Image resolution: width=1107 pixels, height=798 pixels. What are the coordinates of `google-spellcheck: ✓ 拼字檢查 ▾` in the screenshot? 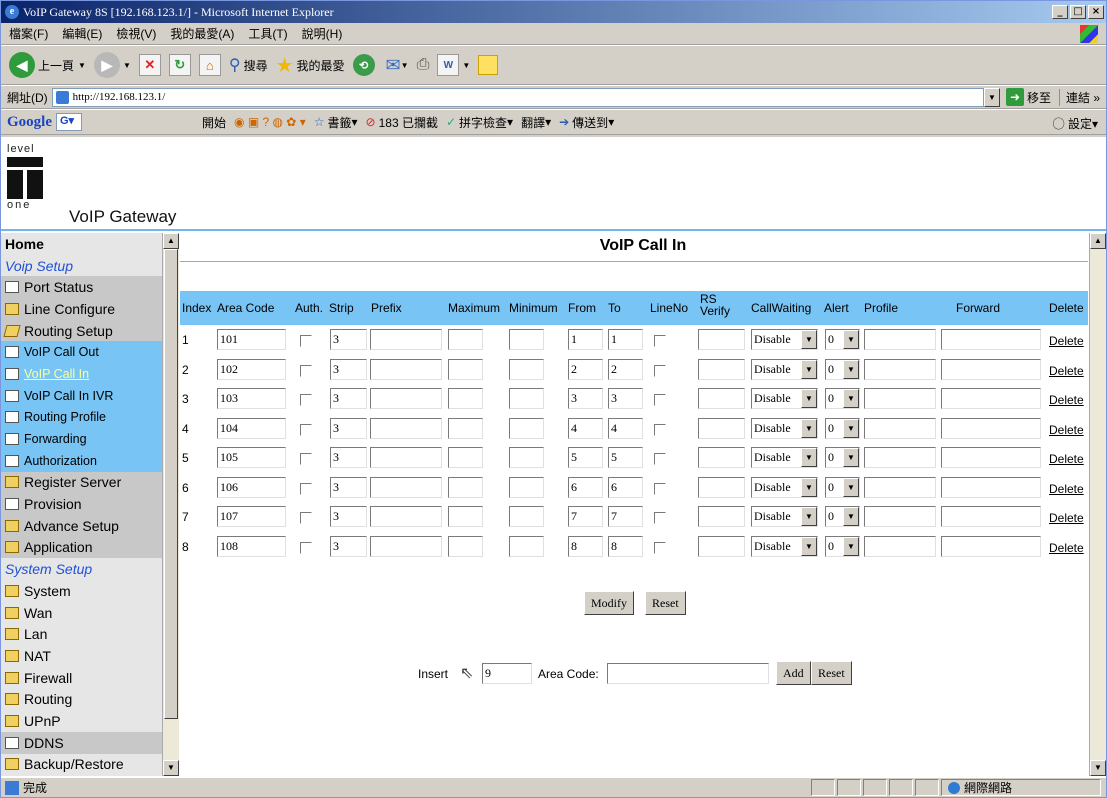 It's located at (479, 122).